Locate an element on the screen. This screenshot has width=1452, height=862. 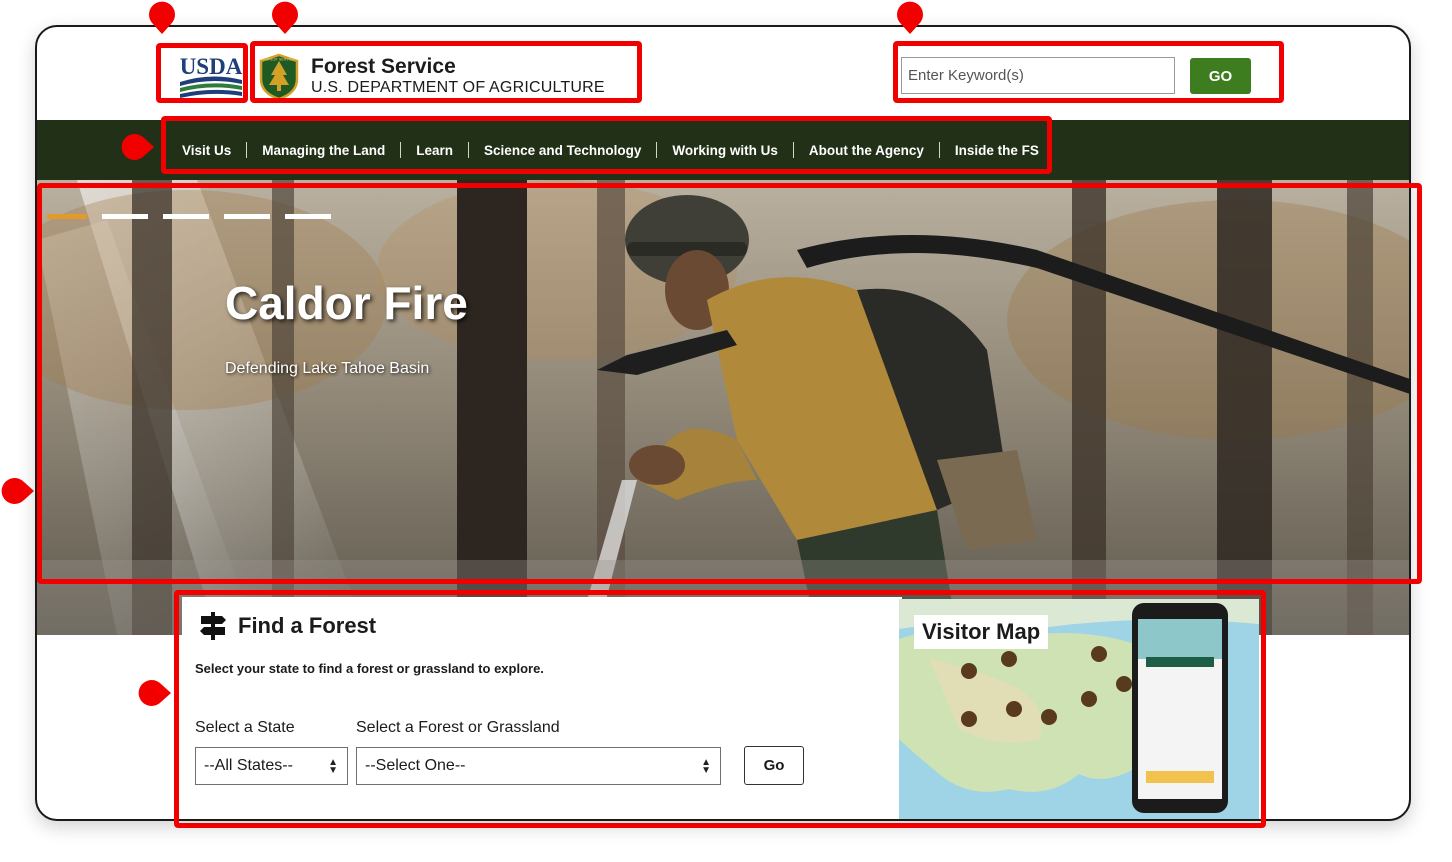
visitor-map-promo: Visitor Map is located at coordinates (1079, 709).